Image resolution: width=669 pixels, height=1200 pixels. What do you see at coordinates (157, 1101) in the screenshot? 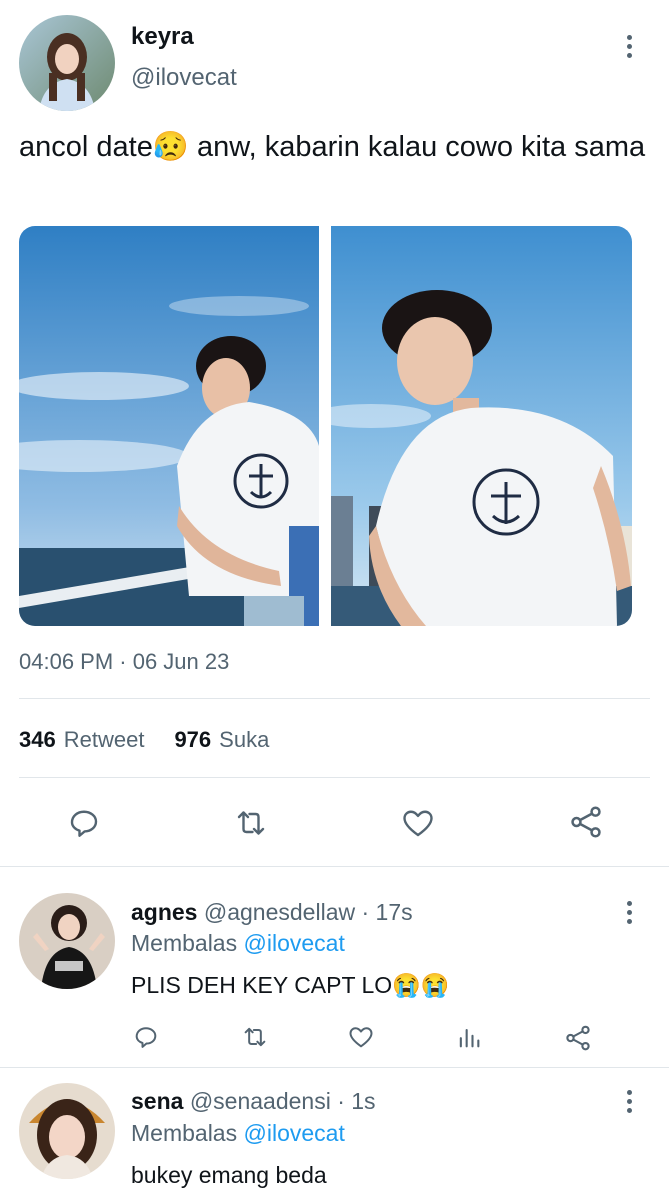
I see `reply-display-name: sena` at bounding box center [157, 1101].